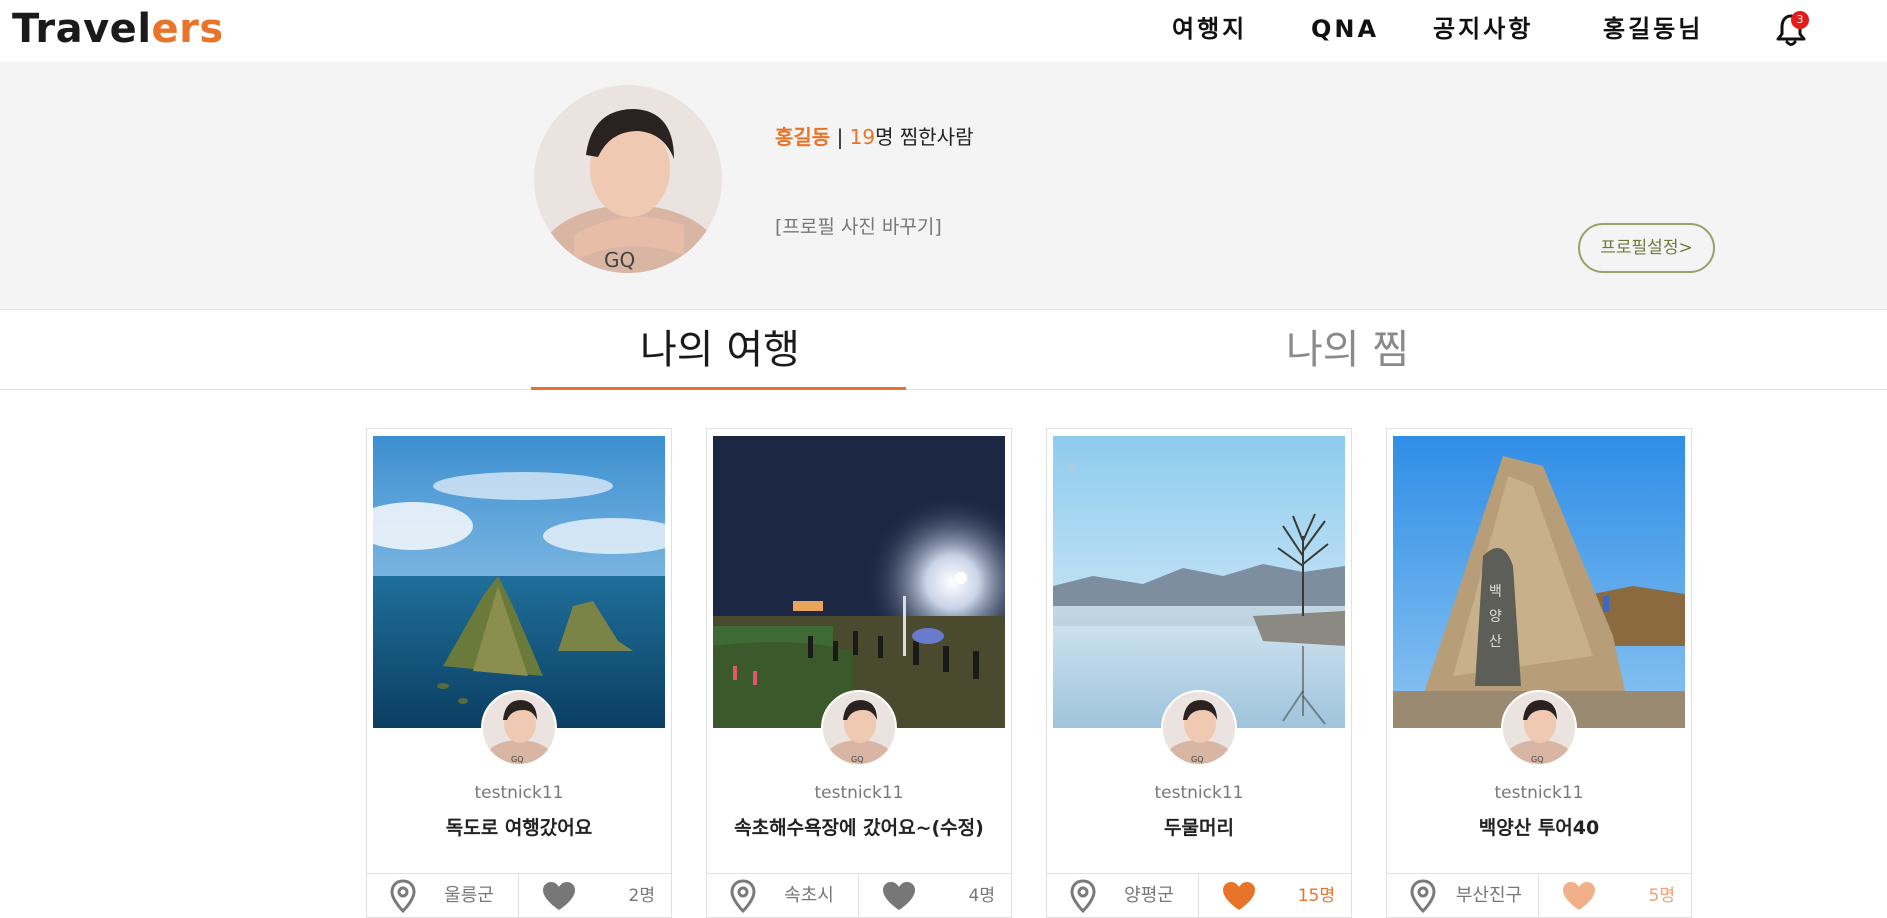 This screenshot has height=918, width=1887. I want to click on profile-like-count: 19, so click(862, 137).